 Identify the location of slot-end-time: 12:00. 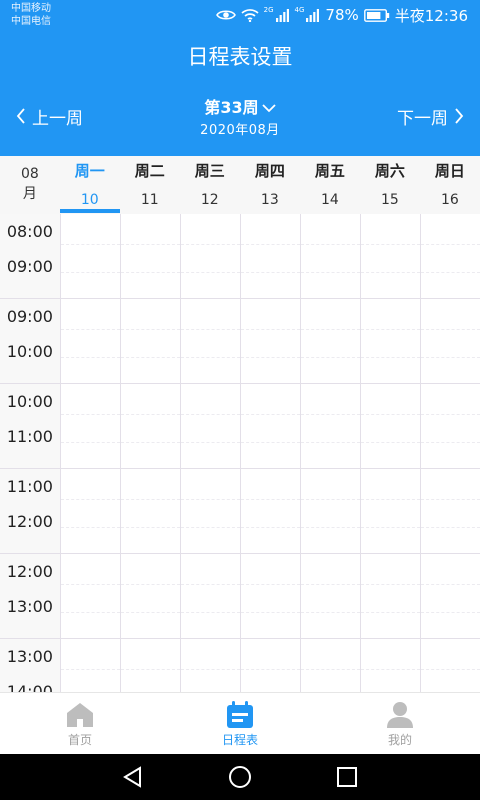
(29, 521).